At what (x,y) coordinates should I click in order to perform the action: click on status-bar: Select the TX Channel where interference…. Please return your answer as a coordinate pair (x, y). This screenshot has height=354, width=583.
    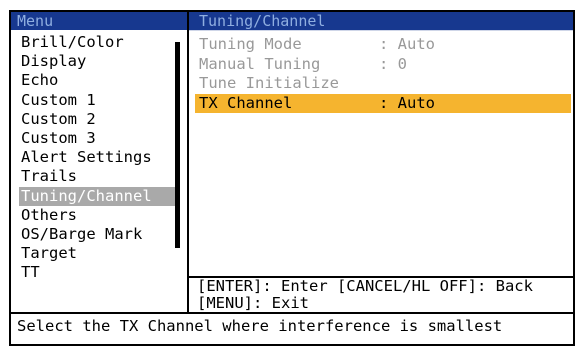
    Looking at the image, I should click on (292, 328).